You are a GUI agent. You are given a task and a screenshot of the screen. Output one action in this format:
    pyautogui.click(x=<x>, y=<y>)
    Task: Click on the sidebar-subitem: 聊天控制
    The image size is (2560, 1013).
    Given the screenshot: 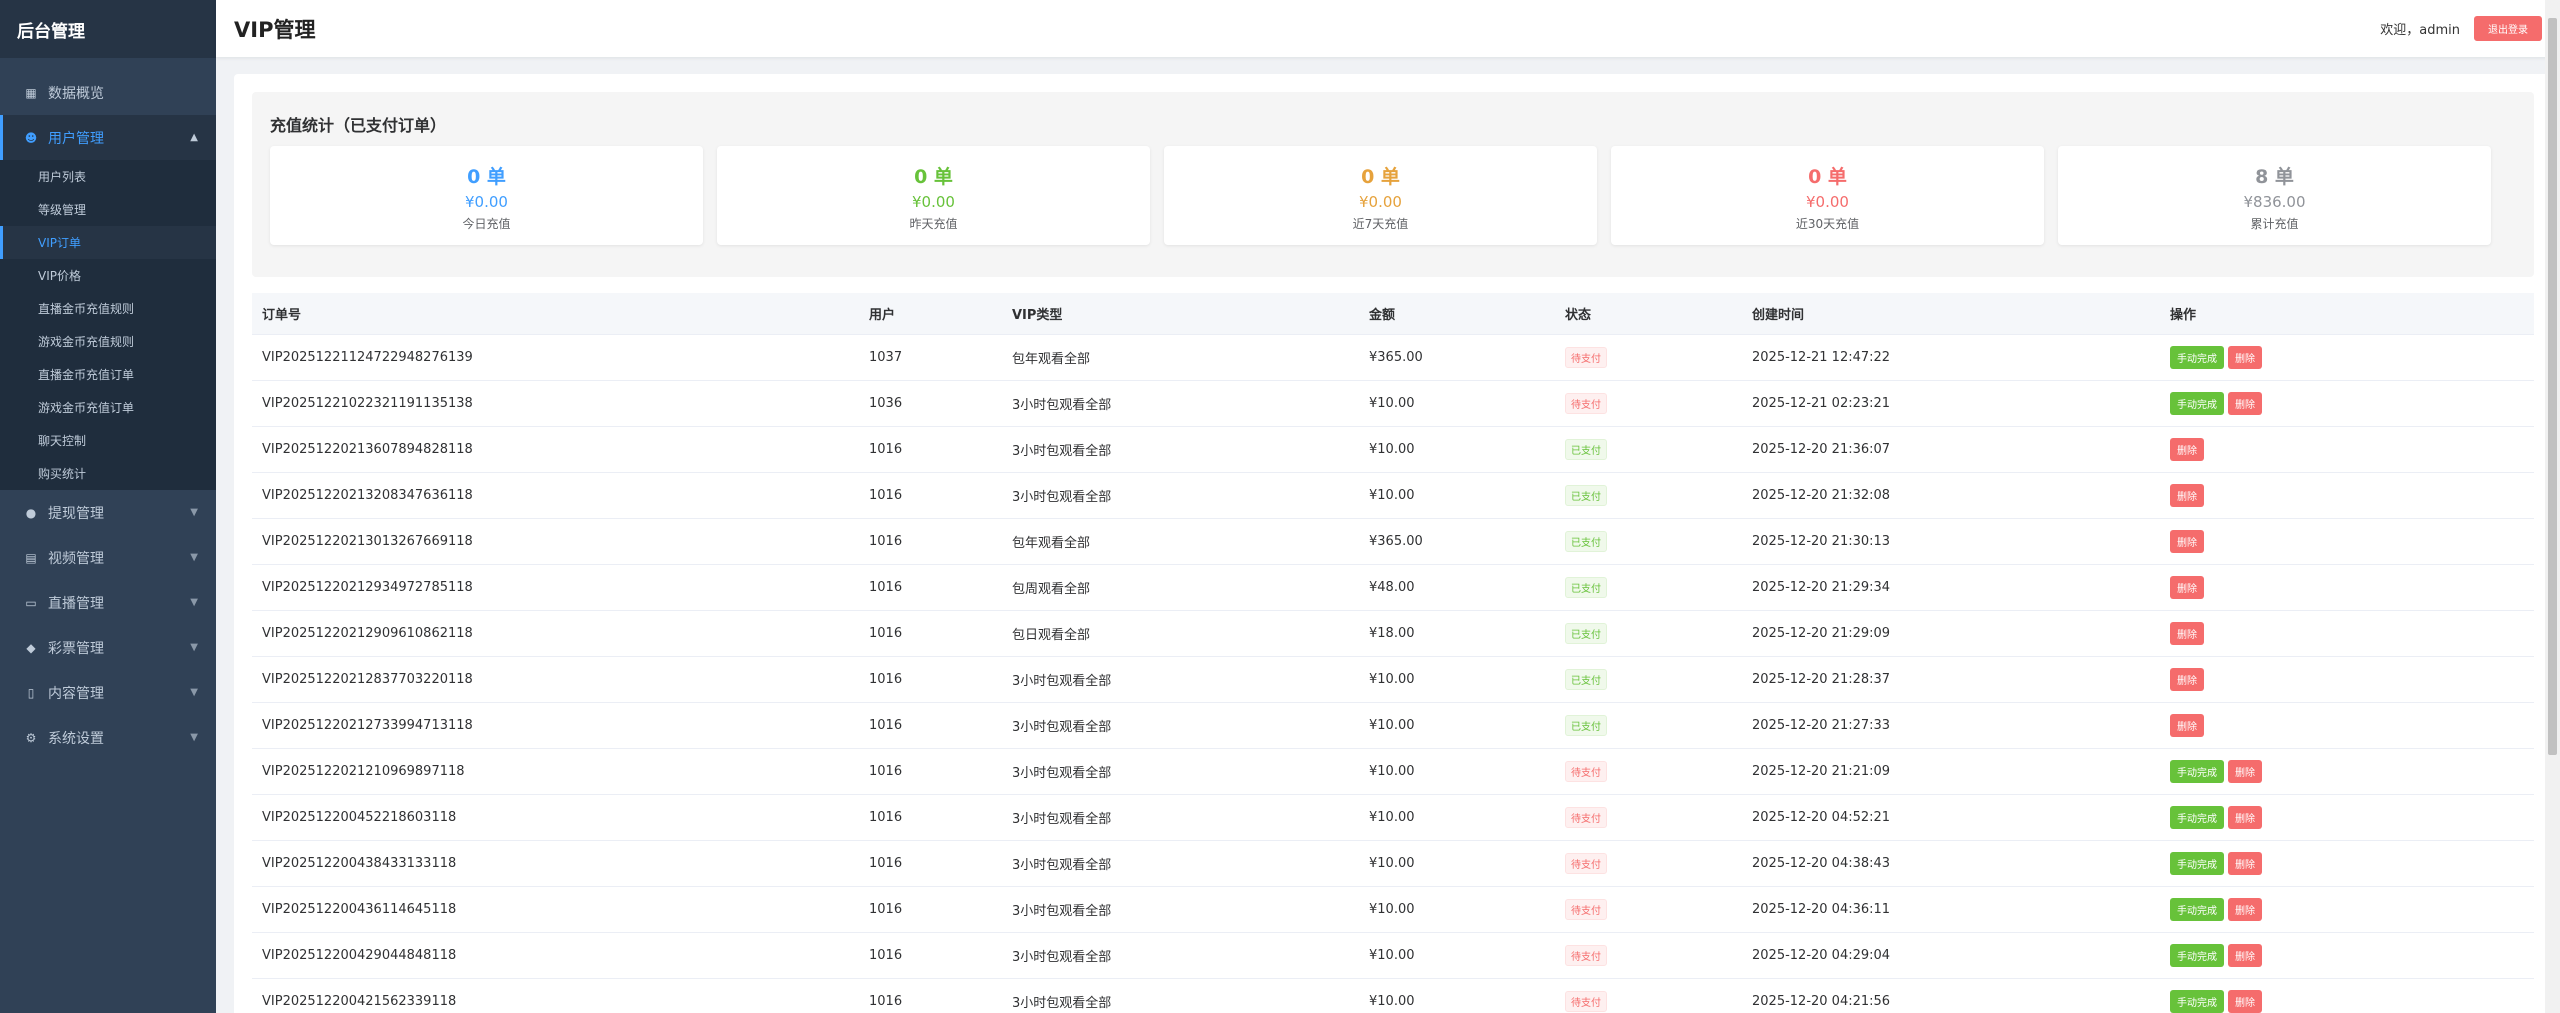 What is the action you would take?
    pyautogui.click(x=108, y=440)
    